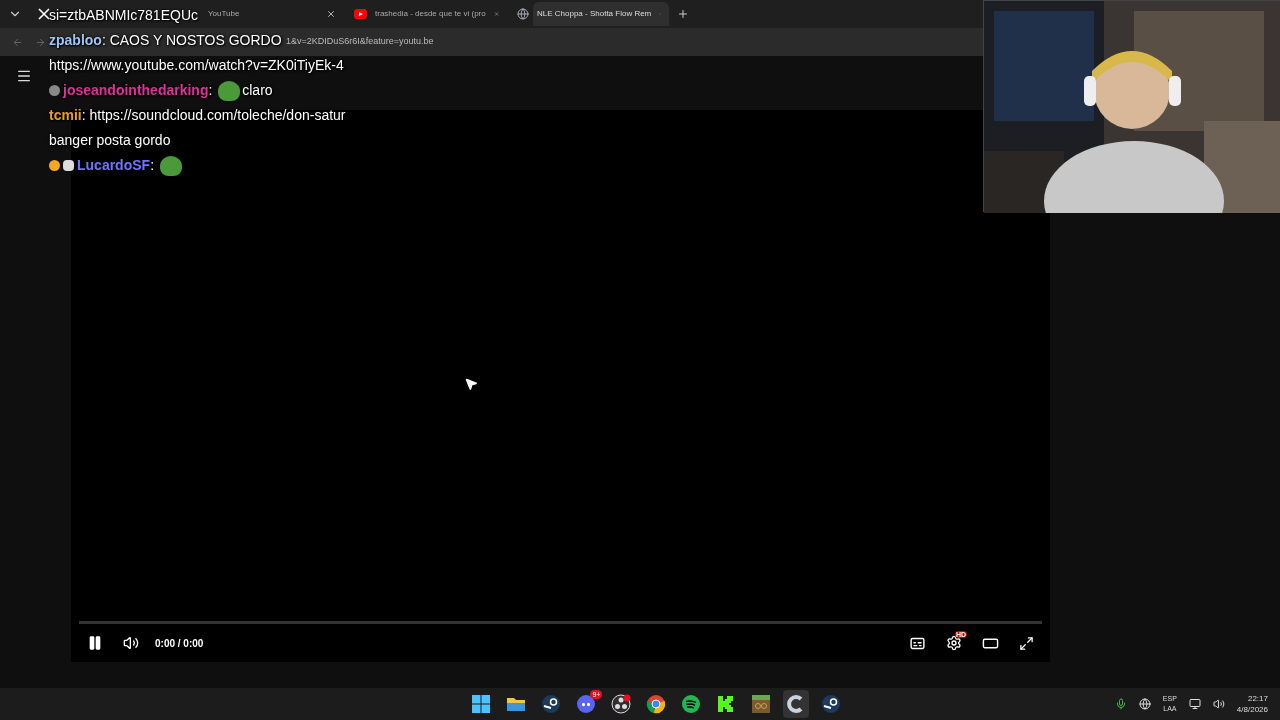  I want to click on microphone-icon, so click(1120, 704).